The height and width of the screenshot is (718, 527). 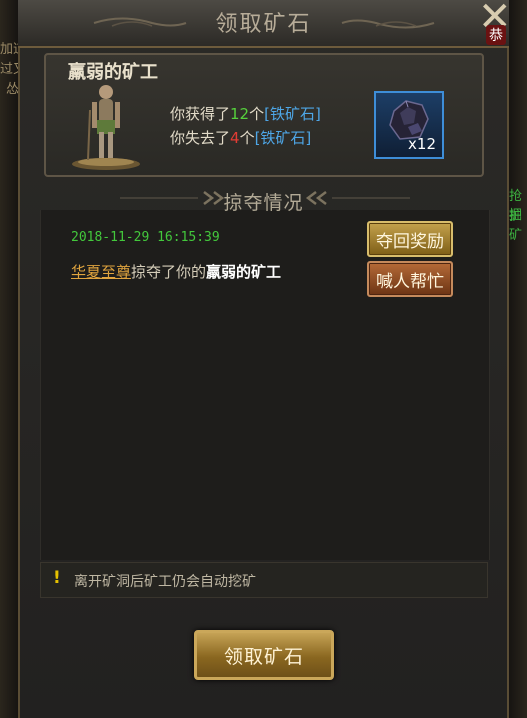 I want to click on record-time: 2018-11-29 16:15:39, so click(x=145, y=237).